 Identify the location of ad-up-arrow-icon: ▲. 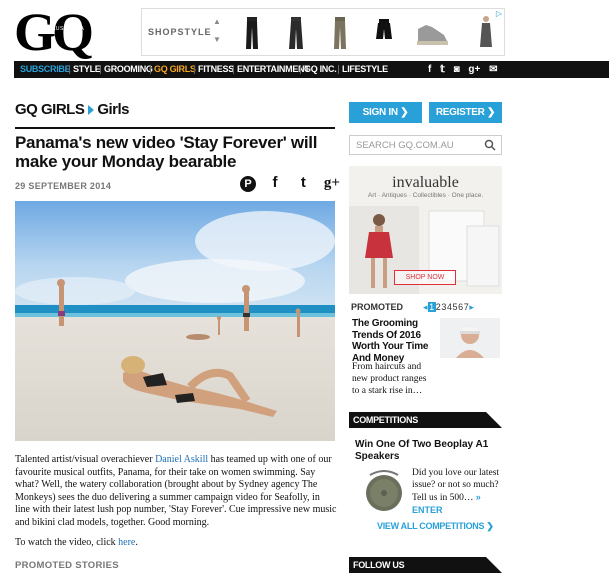
(217, 22).